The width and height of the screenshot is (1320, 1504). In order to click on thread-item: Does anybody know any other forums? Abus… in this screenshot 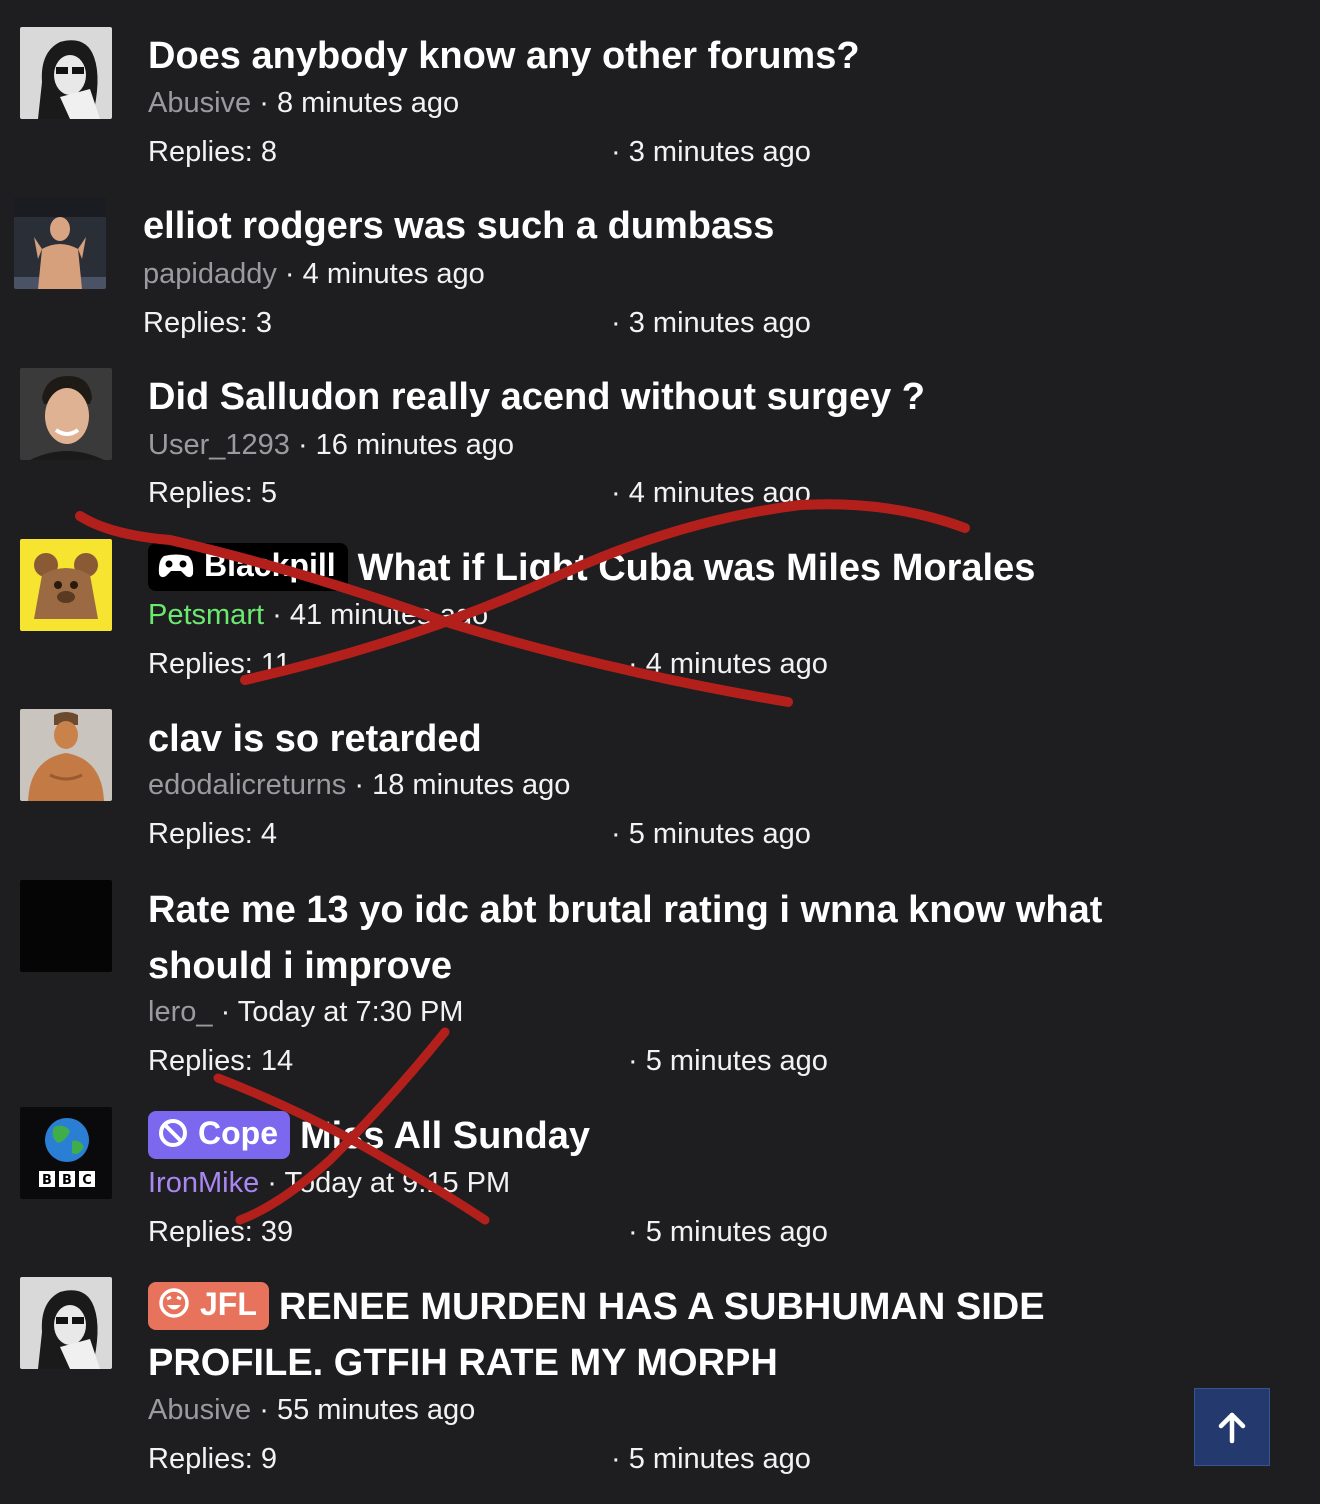, I will do `click(660, 90)`.